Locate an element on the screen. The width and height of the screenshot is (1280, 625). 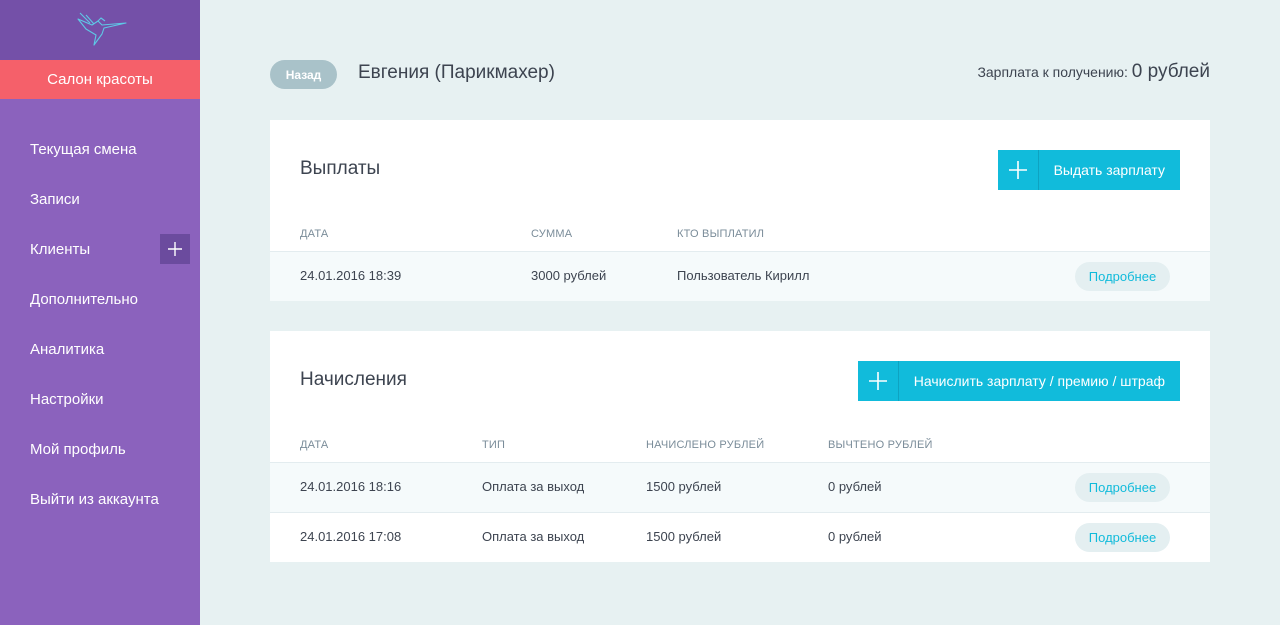
column-header-paid-by: КТО ВЫПЛАТИЛ is located at coordinates (721, 234).